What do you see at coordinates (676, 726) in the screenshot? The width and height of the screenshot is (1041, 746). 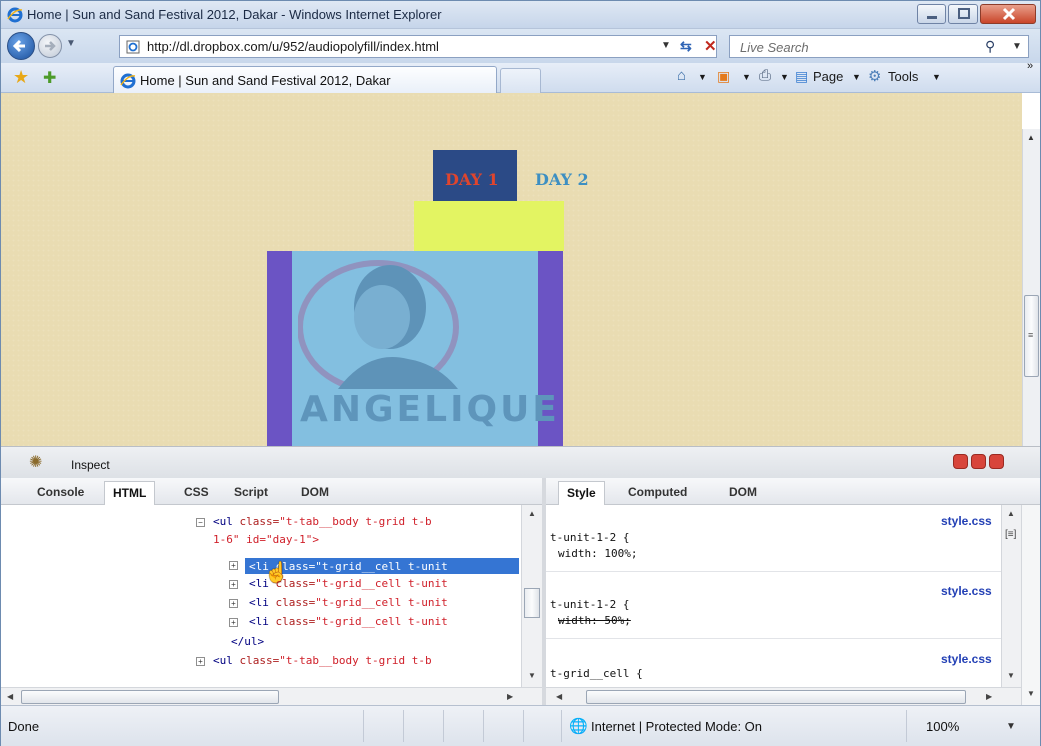 I see `security-zone: Internet | Protected Mode: On` at bounding box center [676, 726].